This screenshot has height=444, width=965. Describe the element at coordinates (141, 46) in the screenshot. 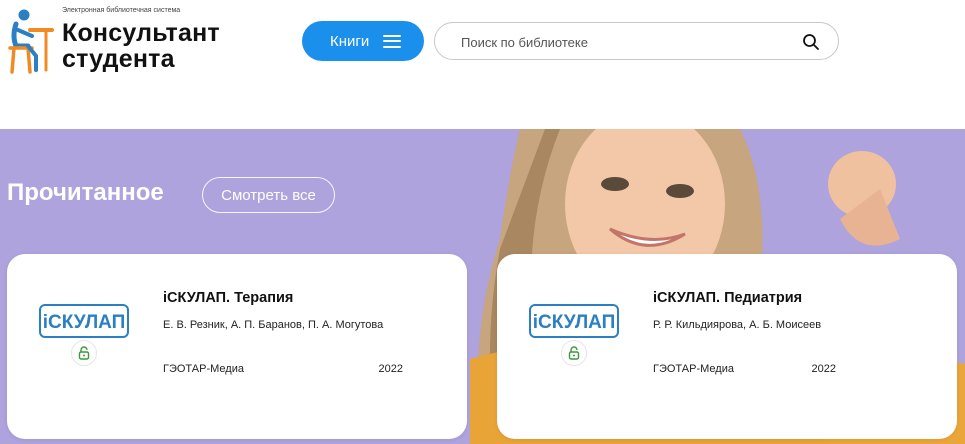

I see `logo-title: Консультант студента` at that location.